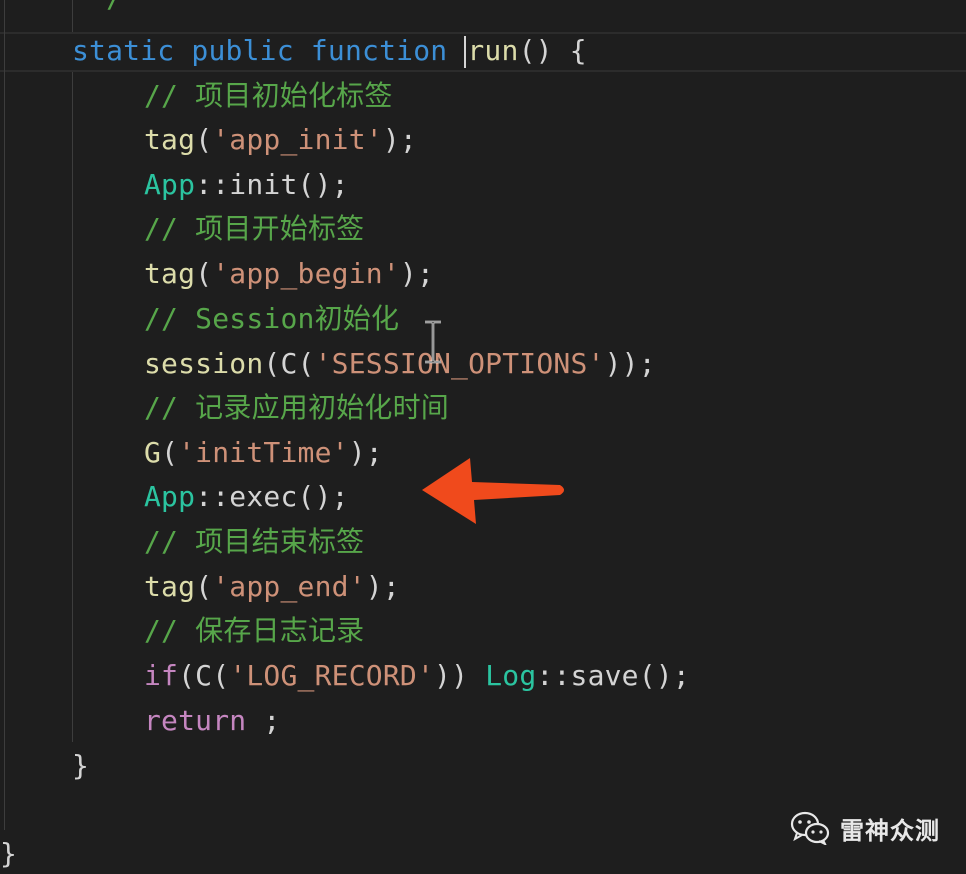 Image resolution: width=966 pixels, height=874 pixels. What do you see at coordinates (493, 491) in the screenshot?
I see `red-arrow-icon` at bounding box center [493, 491].